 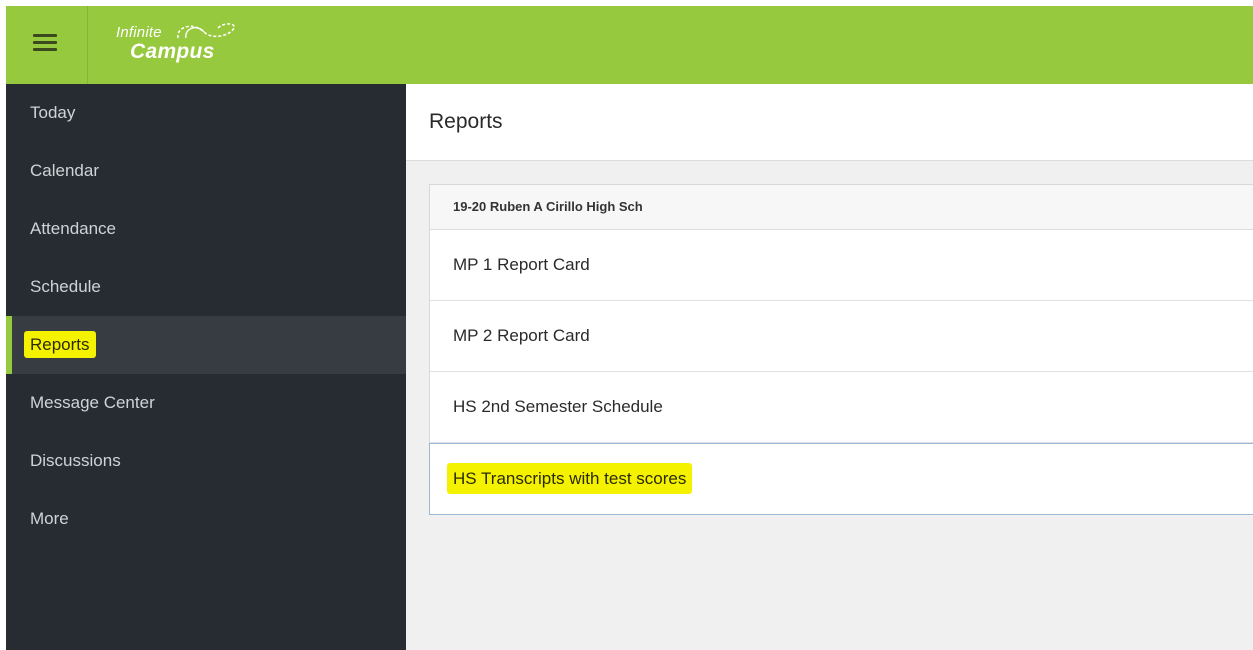 I want to click on report-item-label: MP 1 Report Card, so click(x=521, y=264).